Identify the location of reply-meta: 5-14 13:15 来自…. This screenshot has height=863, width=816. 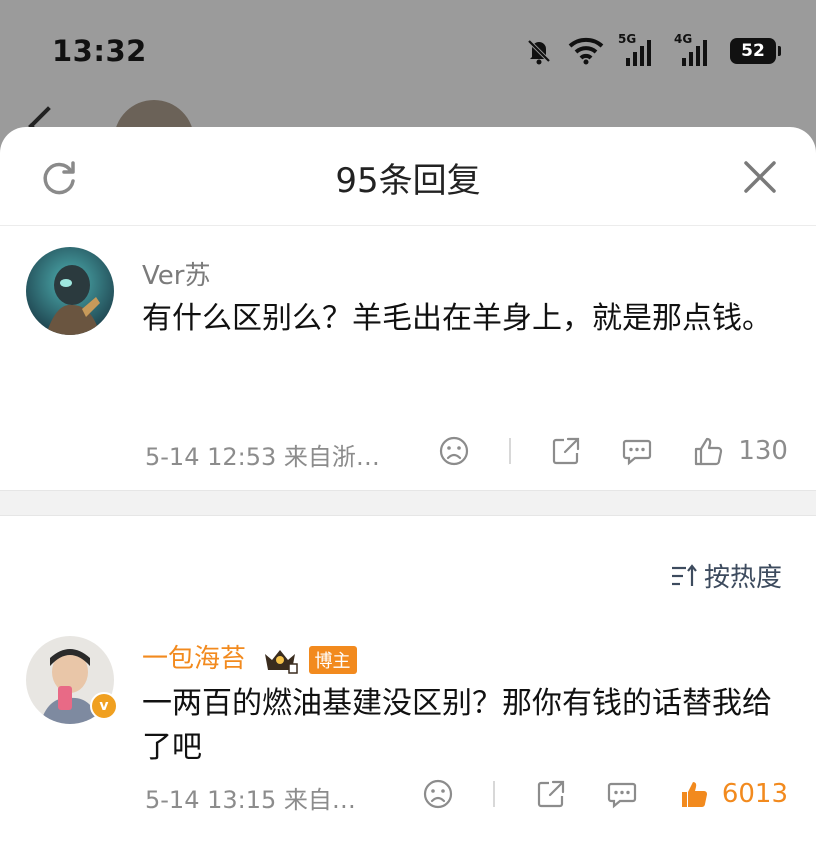
(250, 800).